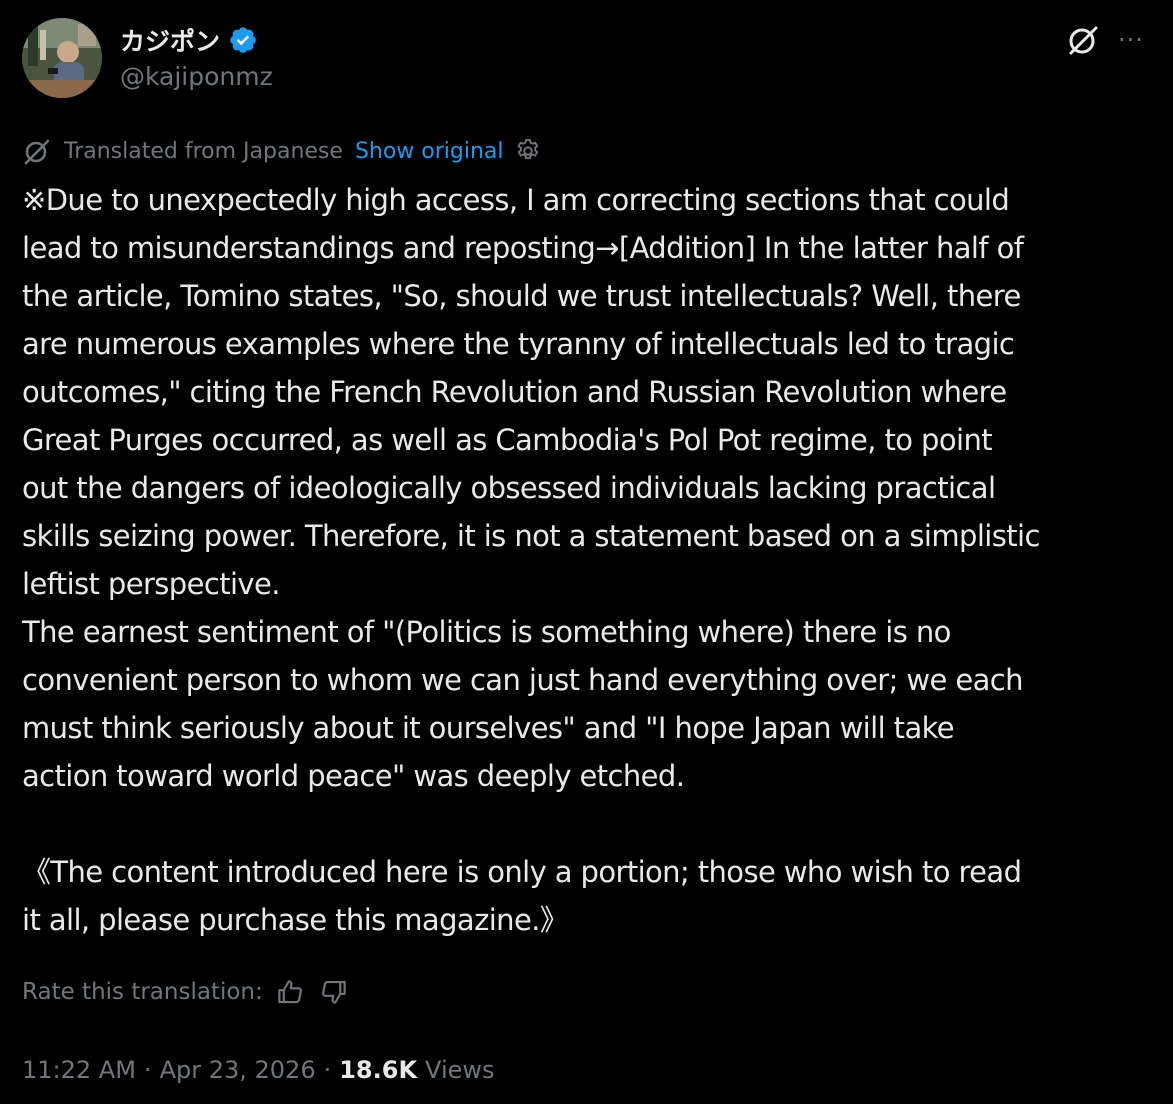  I want to click on views-label: Views, so click(460, 1070).